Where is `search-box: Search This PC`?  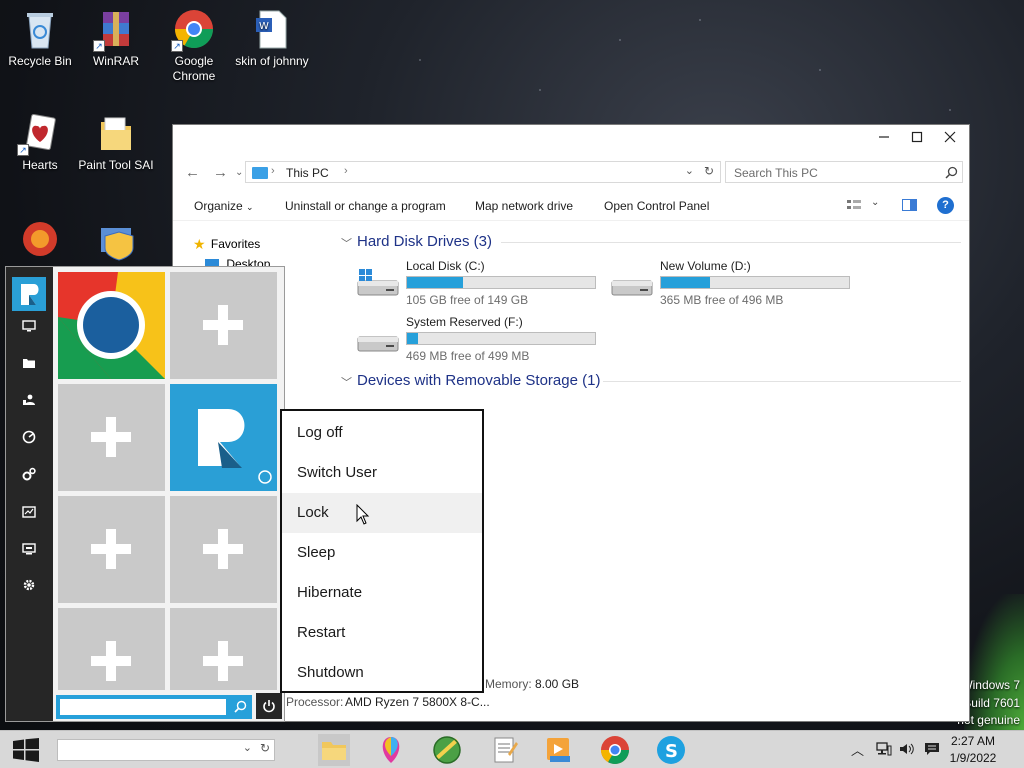 search-box: Search This PC is located at coordinates (844, 172).